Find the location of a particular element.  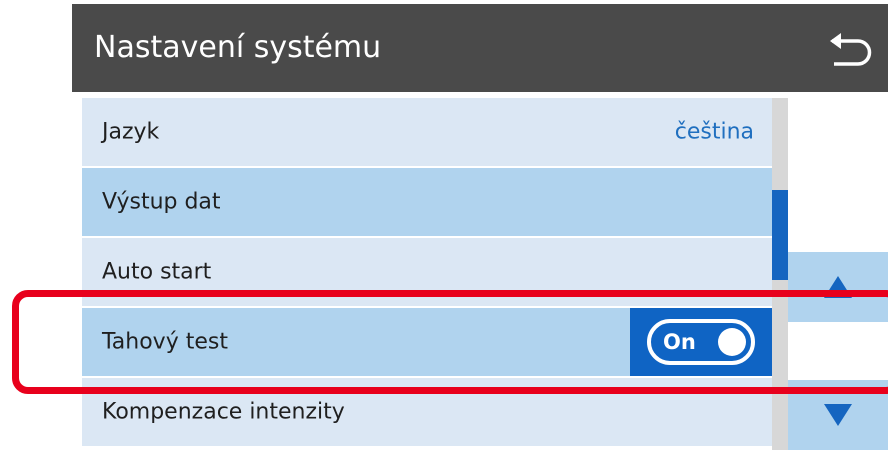

setting-value: čeština is located at coordinates (714, 132).